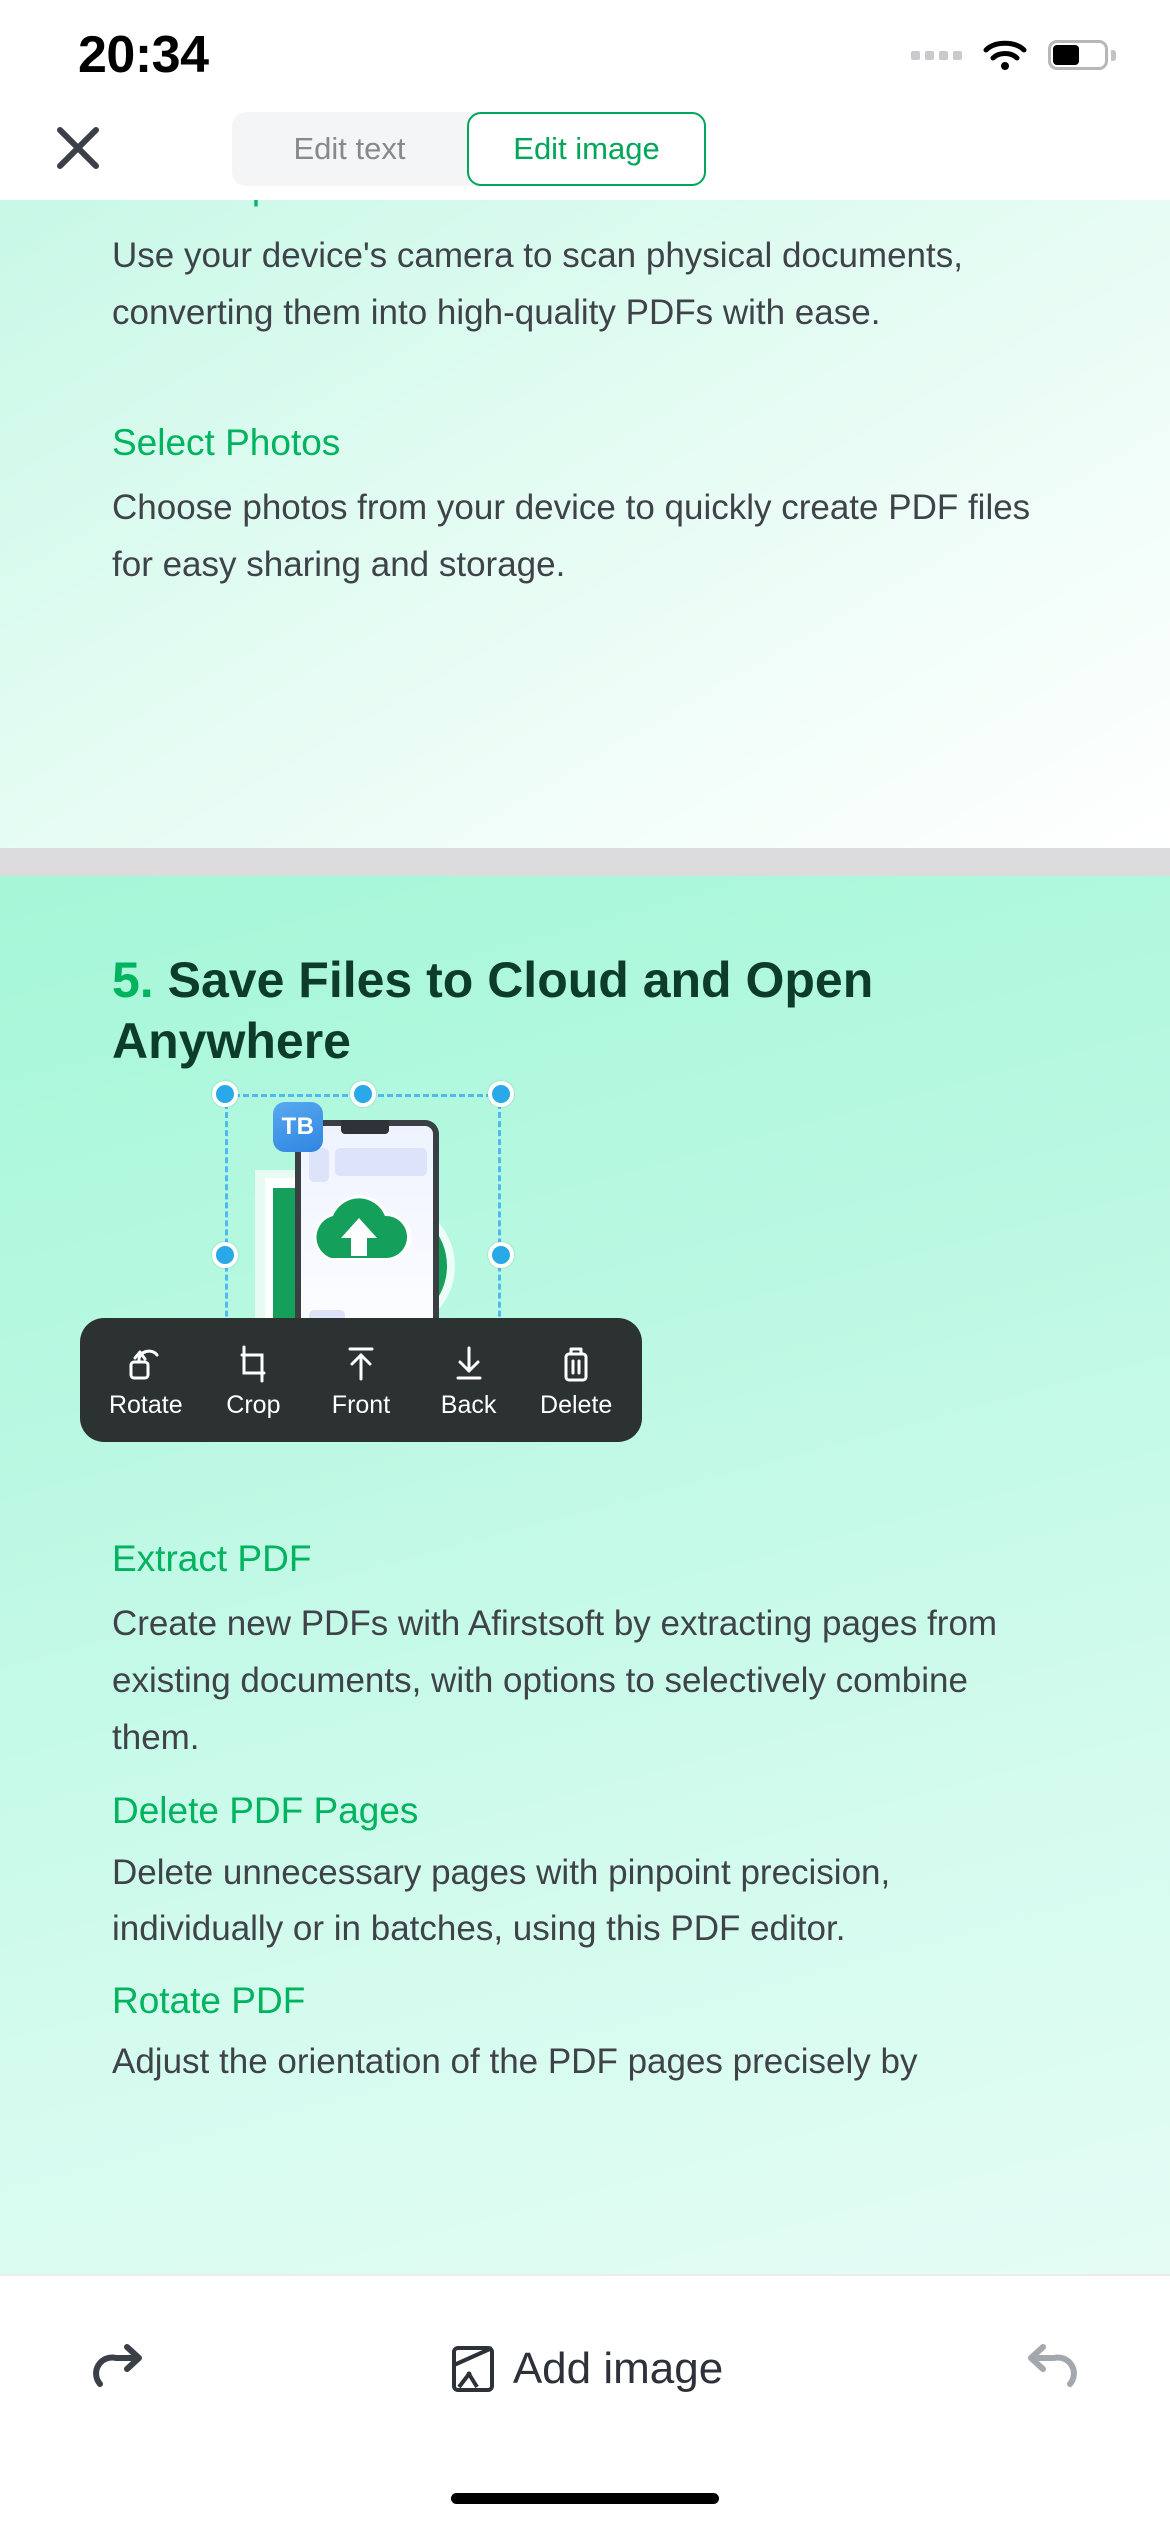 This screenshot has height=2532, width=1170. I want to click on crop-button: Crop, so click(253, 1380).